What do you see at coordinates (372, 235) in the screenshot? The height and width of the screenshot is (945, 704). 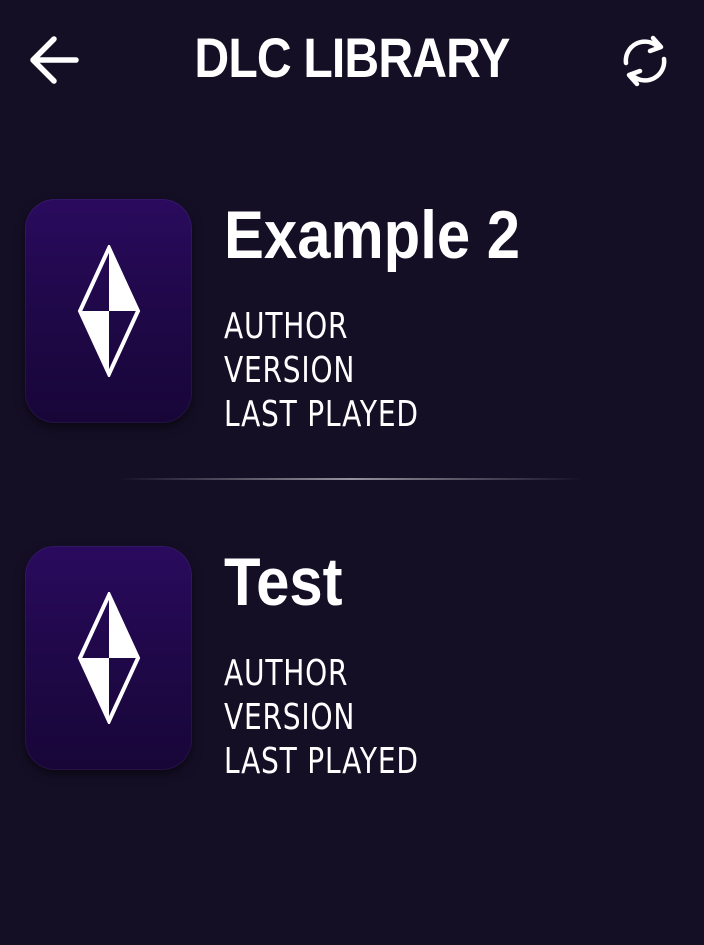 I see `dlc-title: Example 2` at bounding box center [372, 235].